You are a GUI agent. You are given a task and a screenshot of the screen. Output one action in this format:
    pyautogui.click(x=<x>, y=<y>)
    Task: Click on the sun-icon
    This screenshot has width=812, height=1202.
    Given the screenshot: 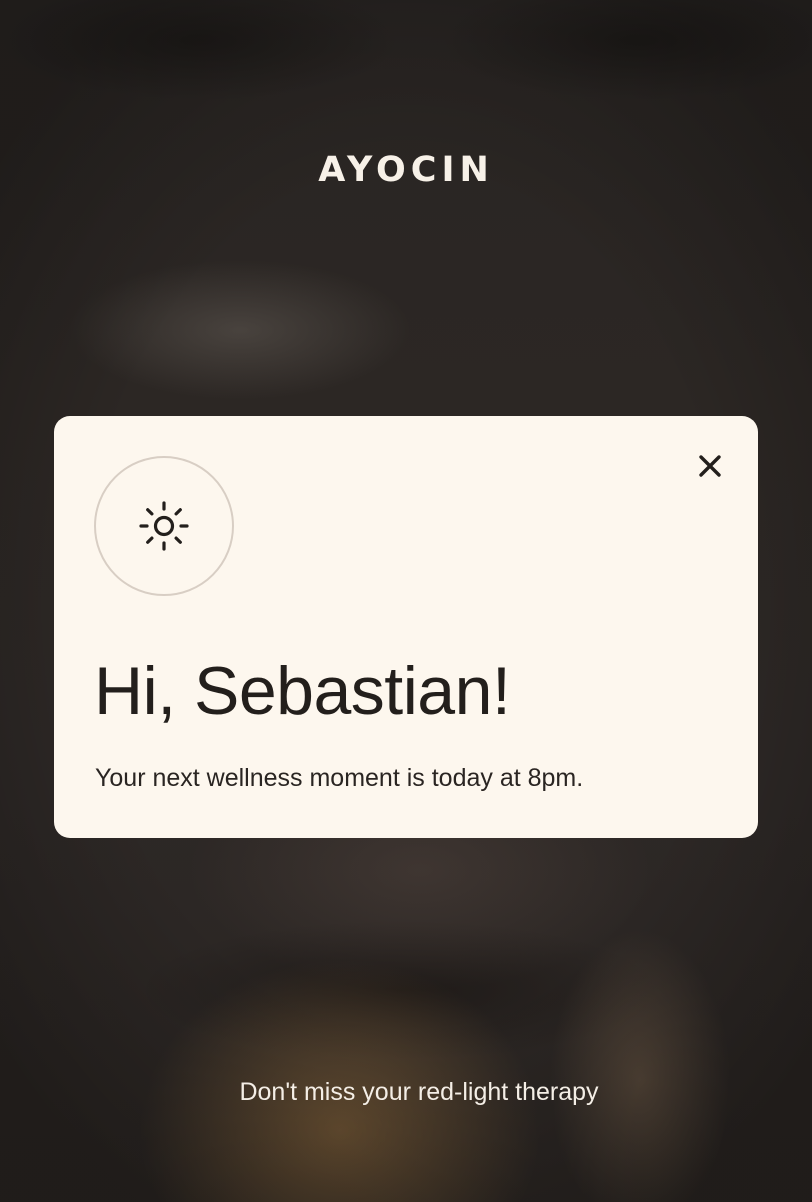 What is the action you would take?
    pyautogui.click(x=164, y=526)
    